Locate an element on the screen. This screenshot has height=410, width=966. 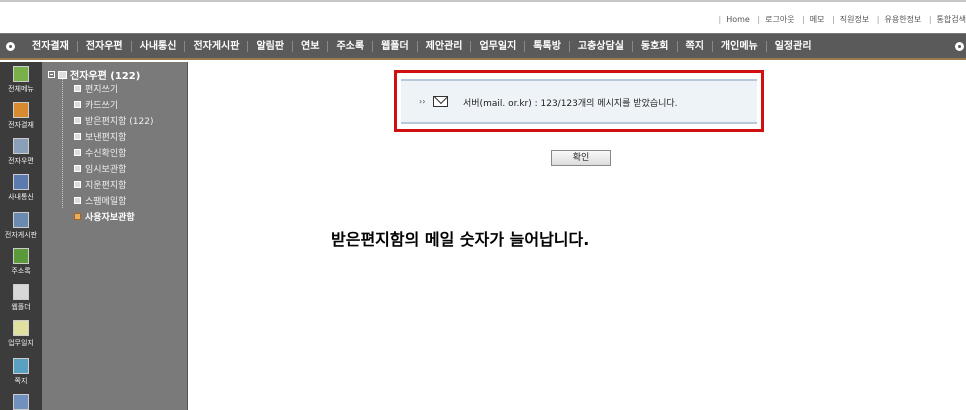
user-folder-icon is located at coordinates (77, 216).